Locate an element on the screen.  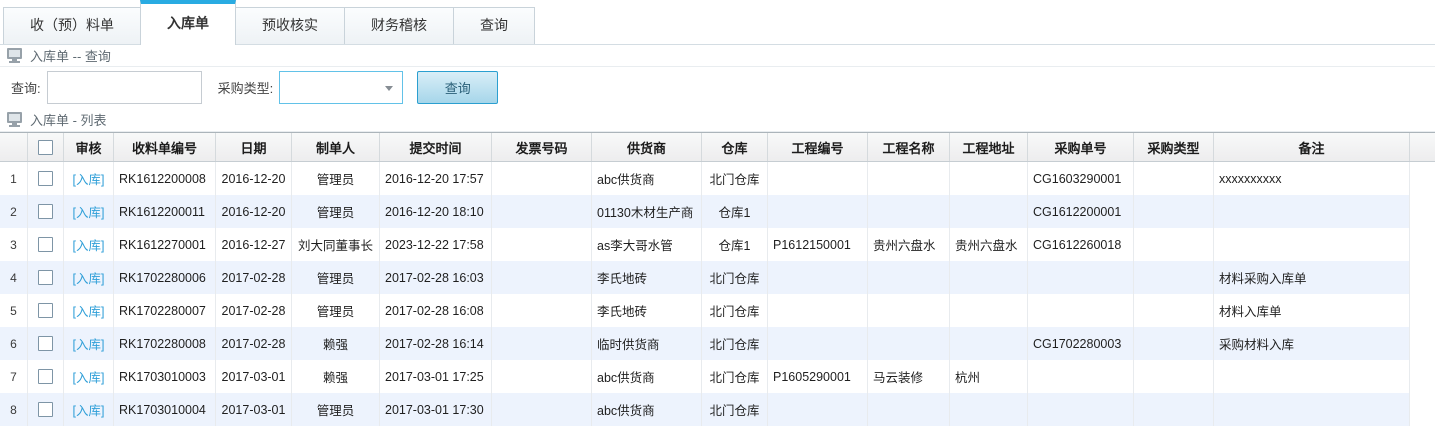
cell-submitted: 2017-02-28 16:03 is located at coordinates (436, 277).